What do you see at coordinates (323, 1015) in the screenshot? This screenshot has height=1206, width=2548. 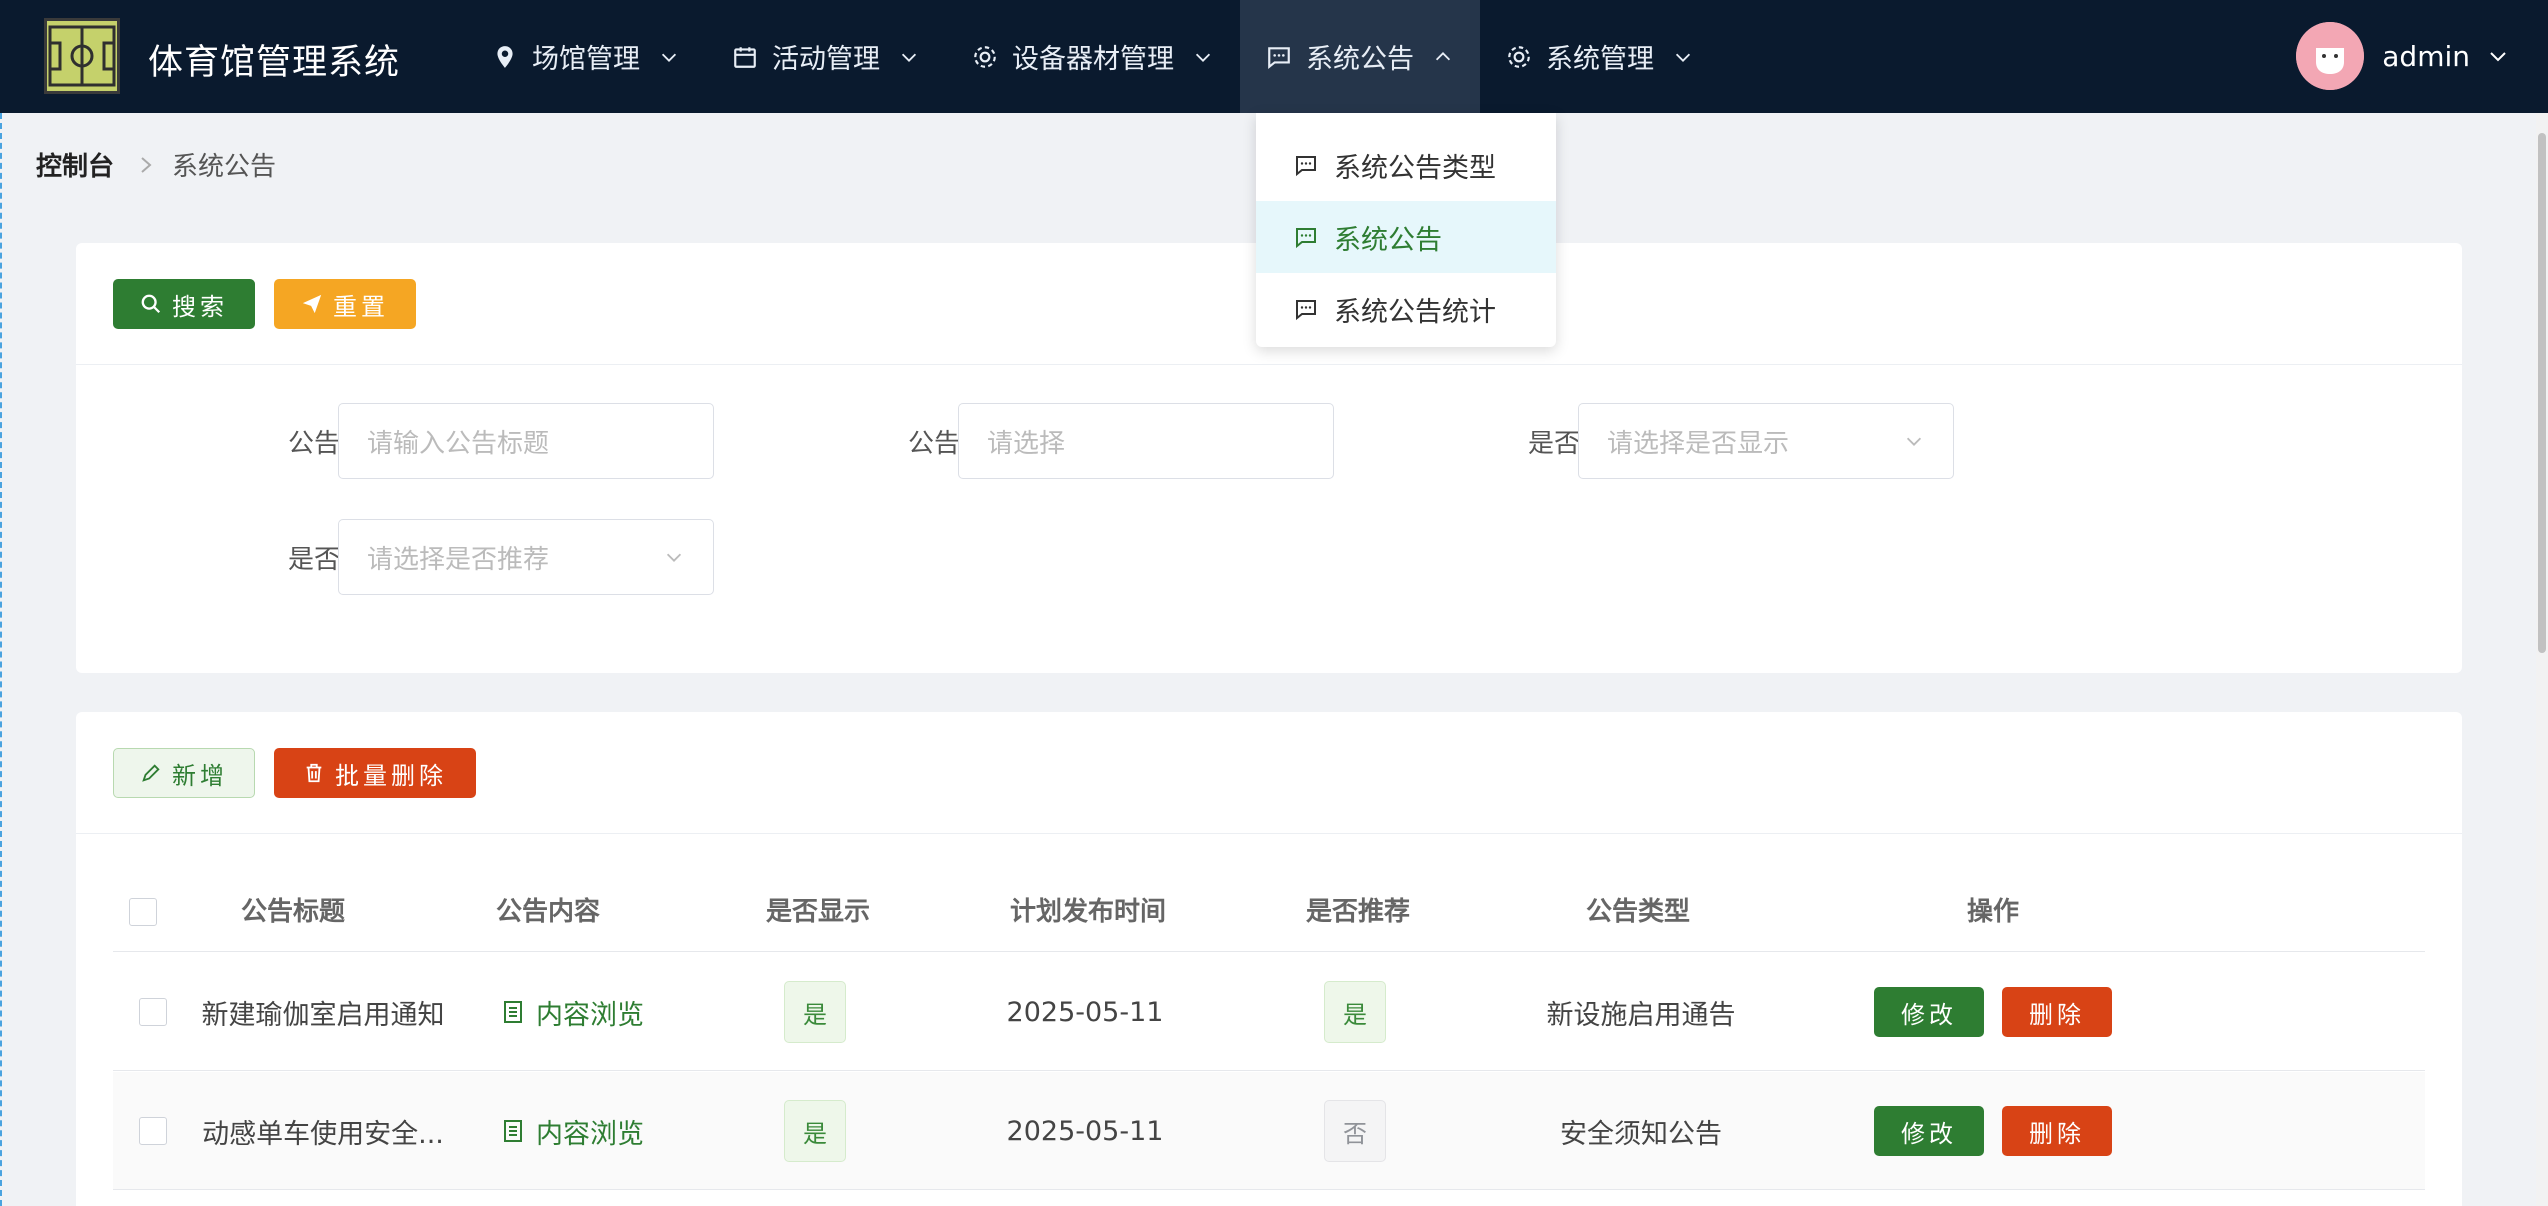 I see `cell-title: 新建瑜伽室启用通知` at bounding box center [323, 1015].